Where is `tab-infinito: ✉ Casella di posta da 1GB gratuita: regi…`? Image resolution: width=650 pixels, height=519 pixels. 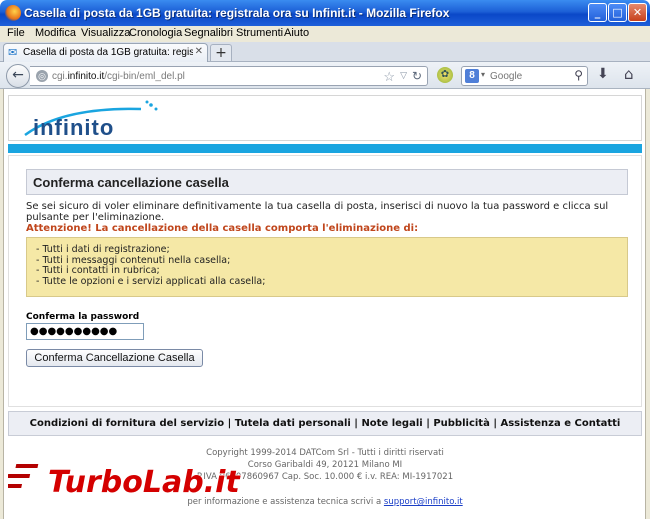
tab-infinito: ✉ Casella di posta da 1GB gratuita: regi… is located at coordinates (105, 52).